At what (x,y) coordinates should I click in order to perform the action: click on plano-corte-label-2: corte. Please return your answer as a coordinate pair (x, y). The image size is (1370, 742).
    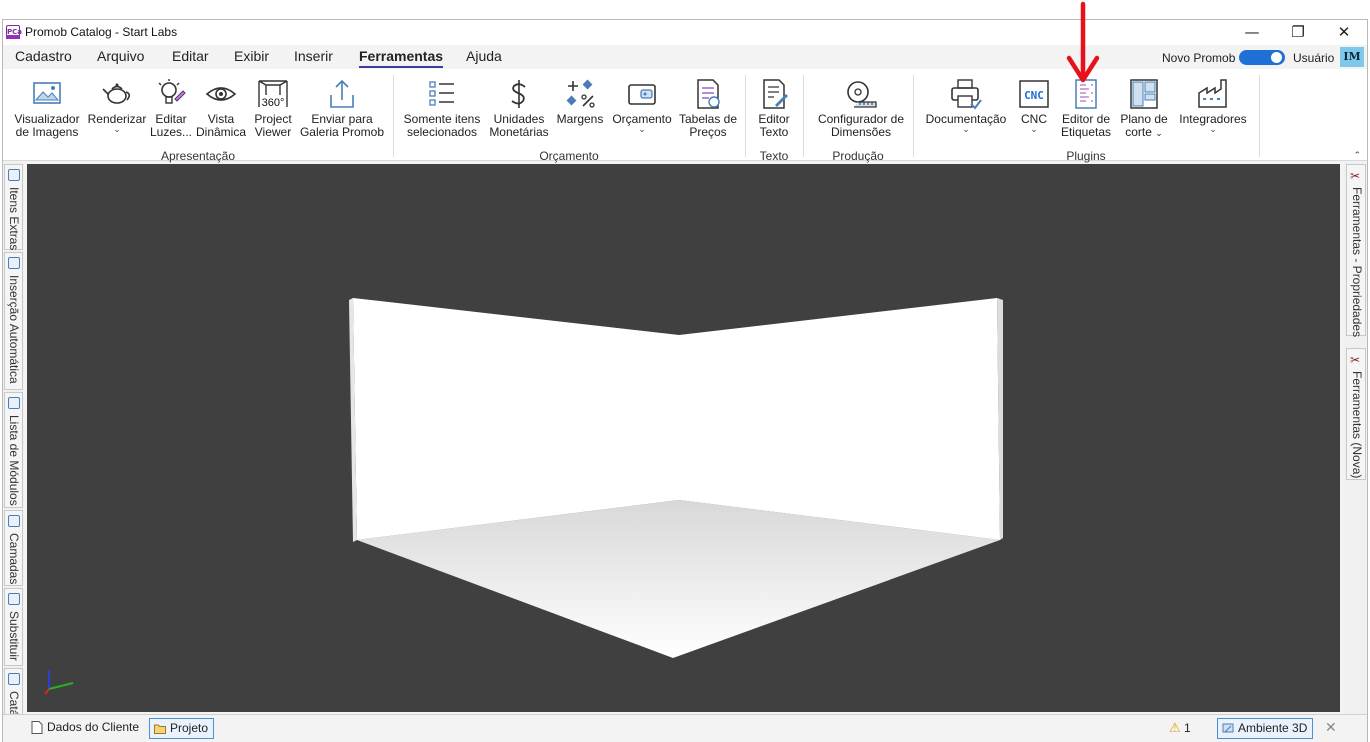
    Looking at the image, I should click on (1138, 132).